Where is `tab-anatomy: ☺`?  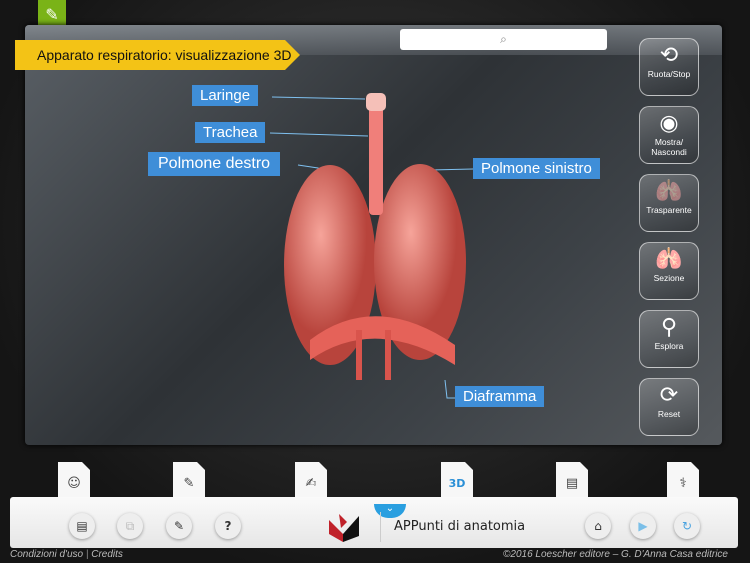
tab-anatomy: ☺ is located at coordinates (74, 482).